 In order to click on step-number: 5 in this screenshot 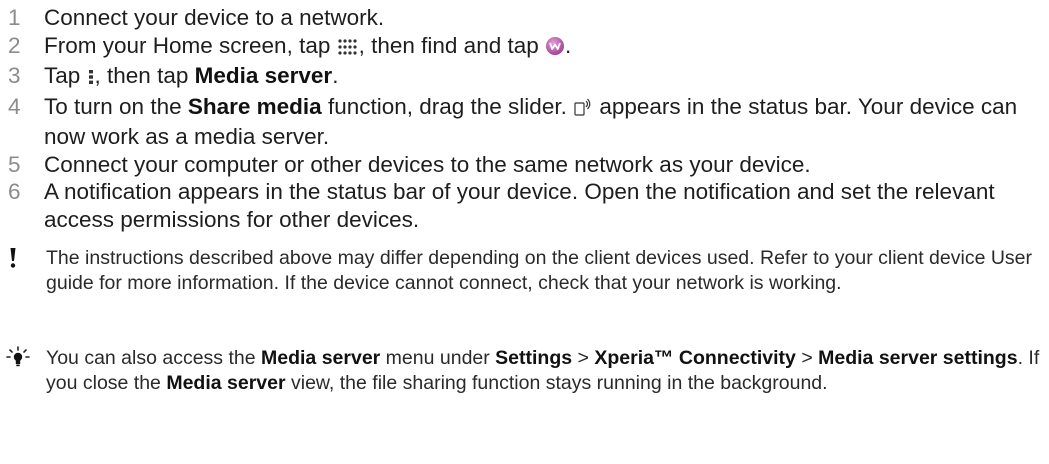, I will do `click(14, 164)`.